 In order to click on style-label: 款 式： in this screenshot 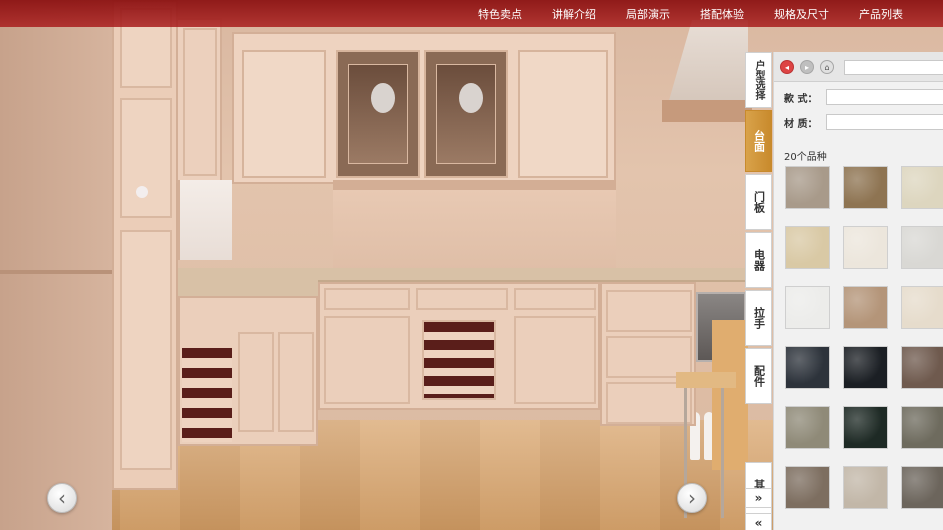, I will do `click(801, 99)`.